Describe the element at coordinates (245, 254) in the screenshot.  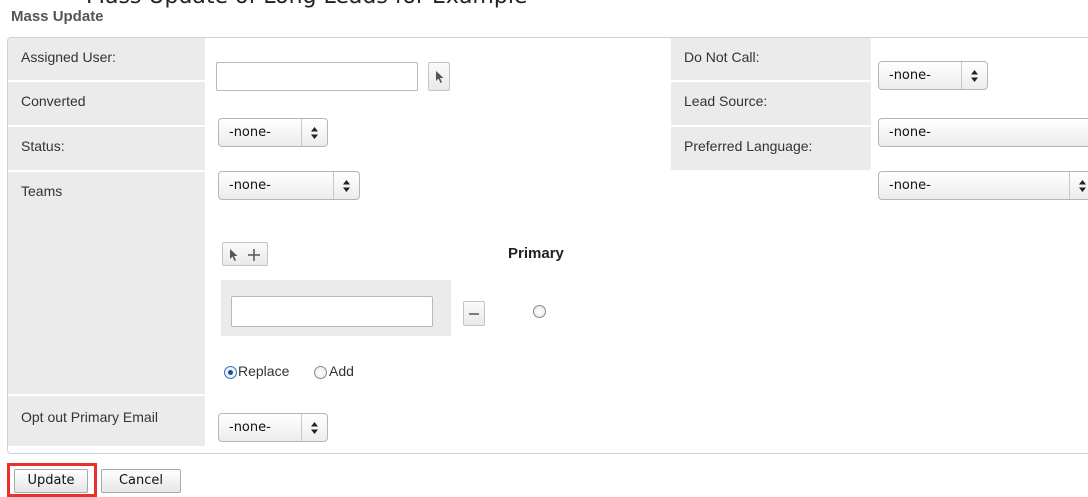
I see `team-tools` at that location.